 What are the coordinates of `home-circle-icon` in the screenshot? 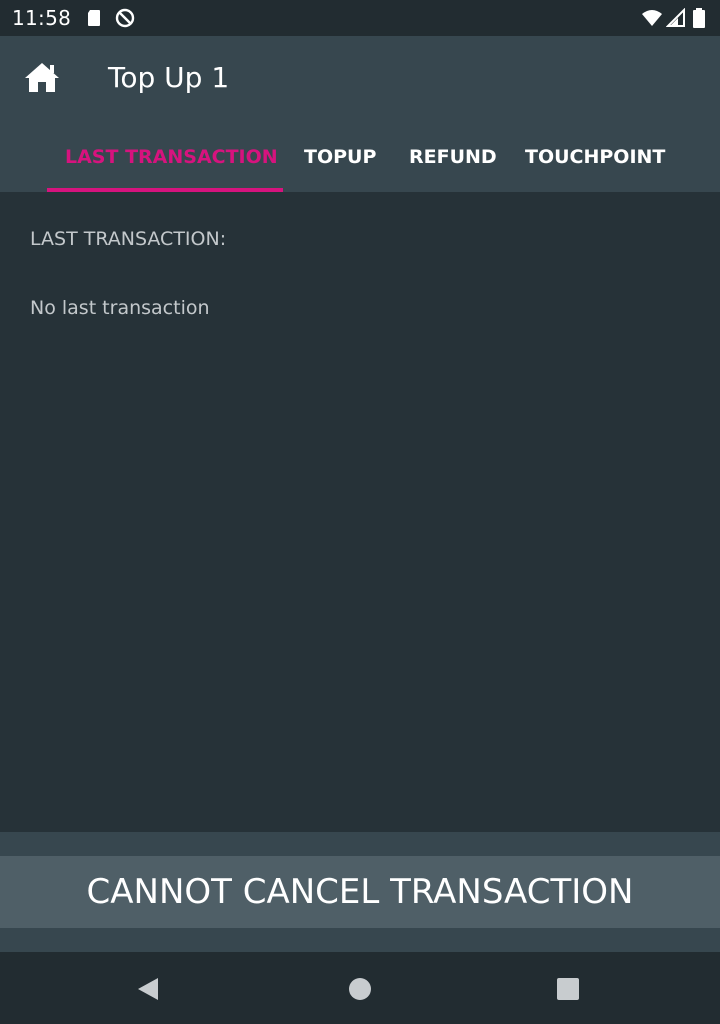 It's located at (360, 989).